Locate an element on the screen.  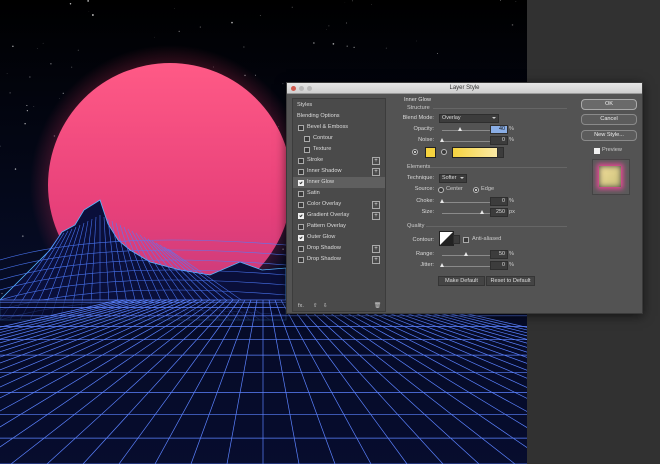
style-item: Gradient Overlay + is located at coordinates (339, 215).